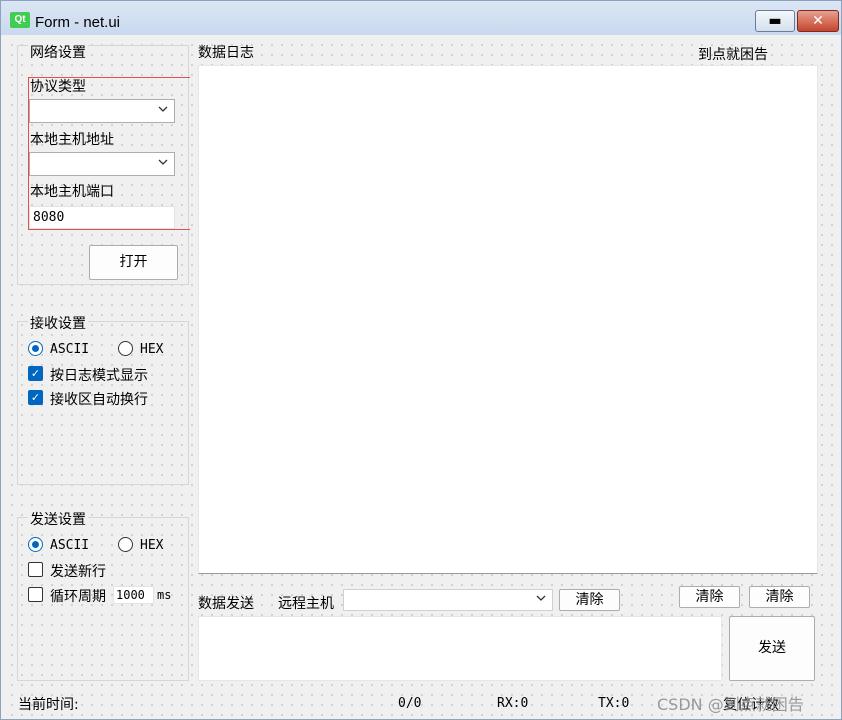 The image size is (842, 720). What do you see at coordinates (226, 53) in the screenshot?
I see `data-log-title: 数据日志` at bounding box center [226, 53].